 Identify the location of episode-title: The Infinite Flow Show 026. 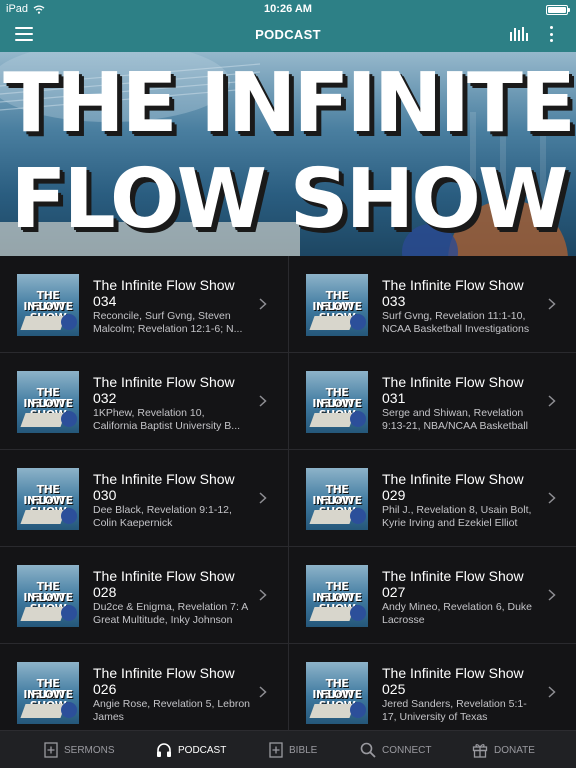
(164, 681).